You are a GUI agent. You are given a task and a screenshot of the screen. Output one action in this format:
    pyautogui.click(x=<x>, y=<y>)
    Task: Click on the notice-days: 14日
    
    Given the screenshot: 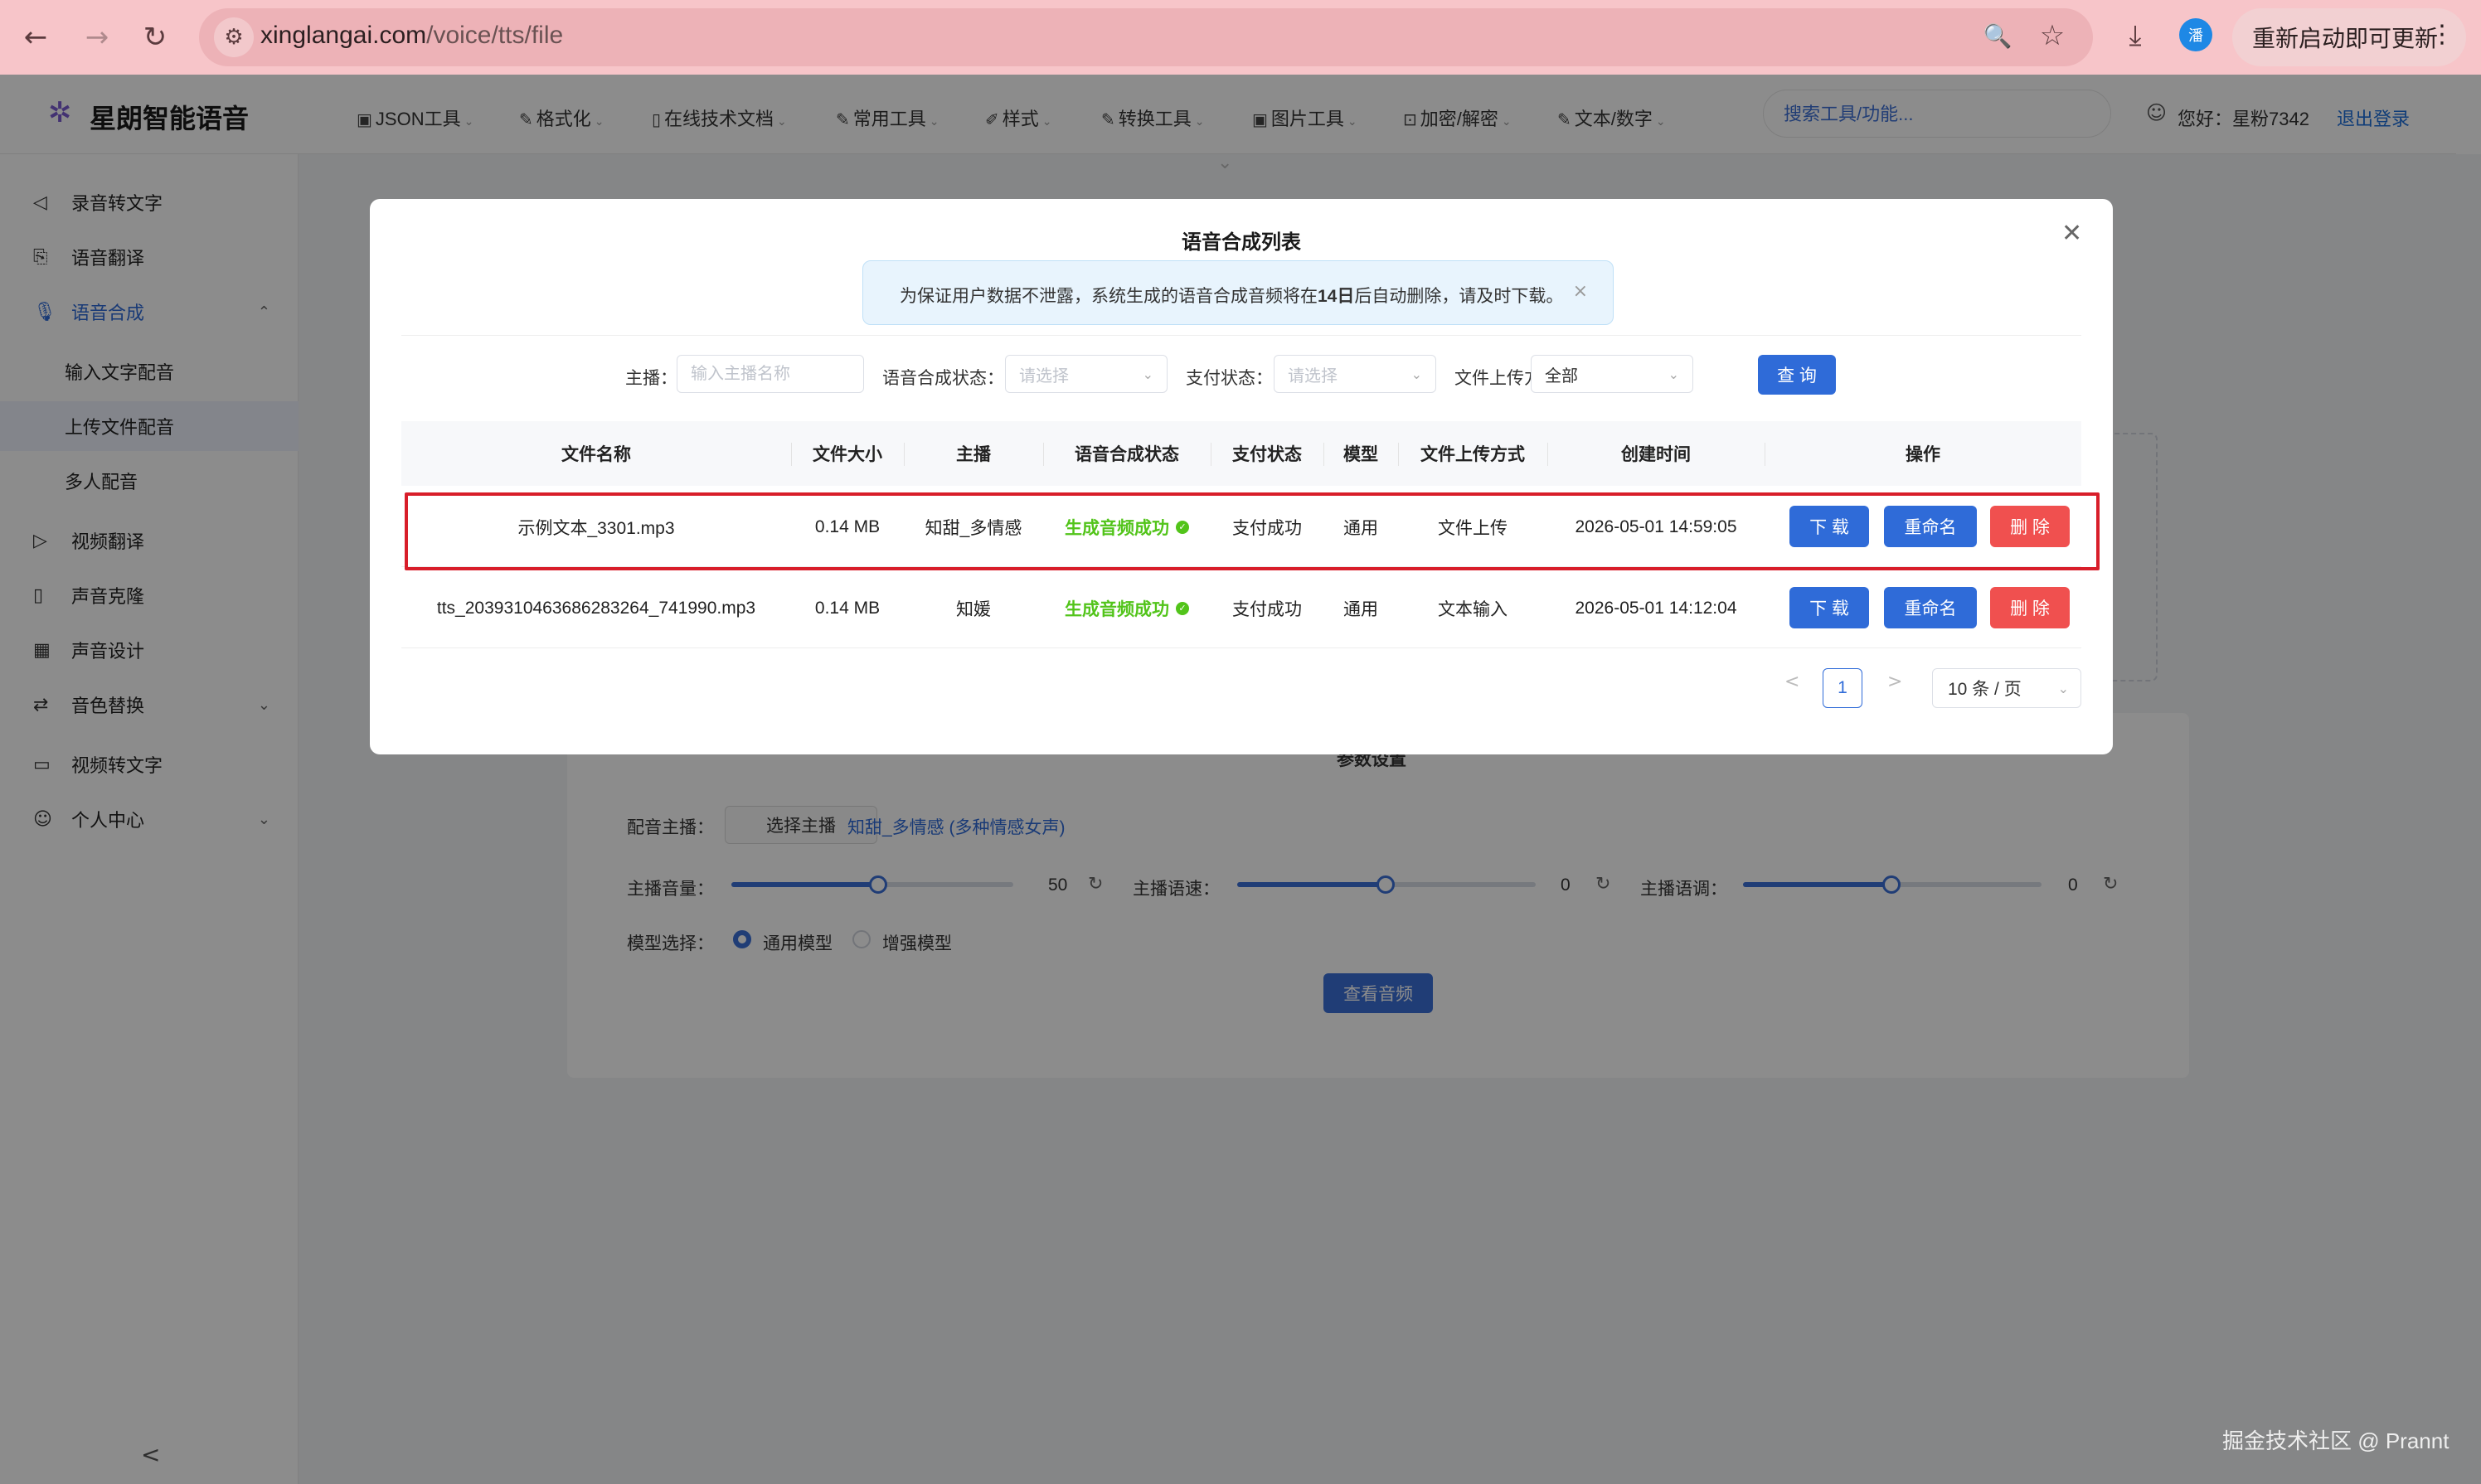 What is the action you would take?
    pyautogui.click(x=1336, y=297)
    